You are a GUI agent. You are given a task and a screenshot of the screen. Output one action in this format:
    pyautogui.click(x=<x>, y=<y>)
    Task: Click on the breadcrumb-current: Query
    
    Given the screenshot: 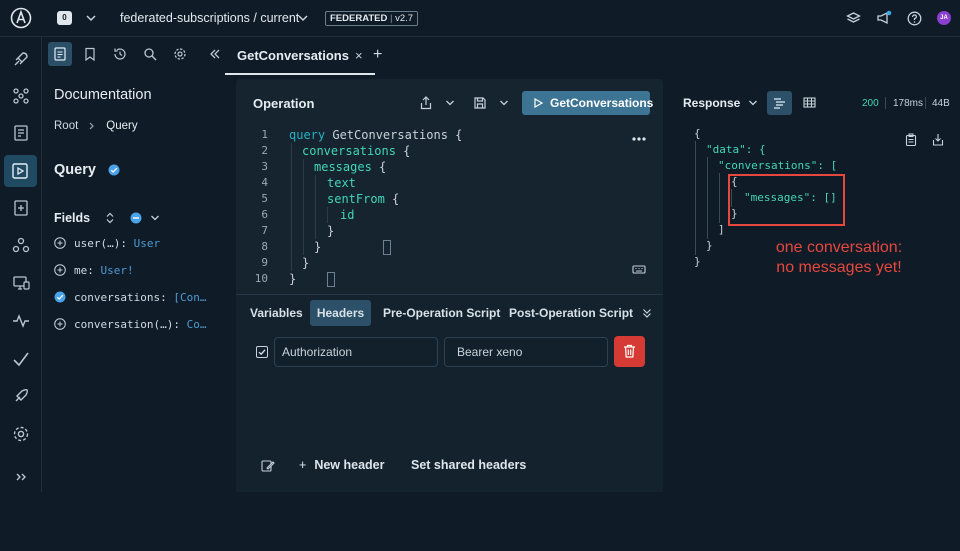 What is the action you would take?
    pyautogui.click(x=122, y=126)
    